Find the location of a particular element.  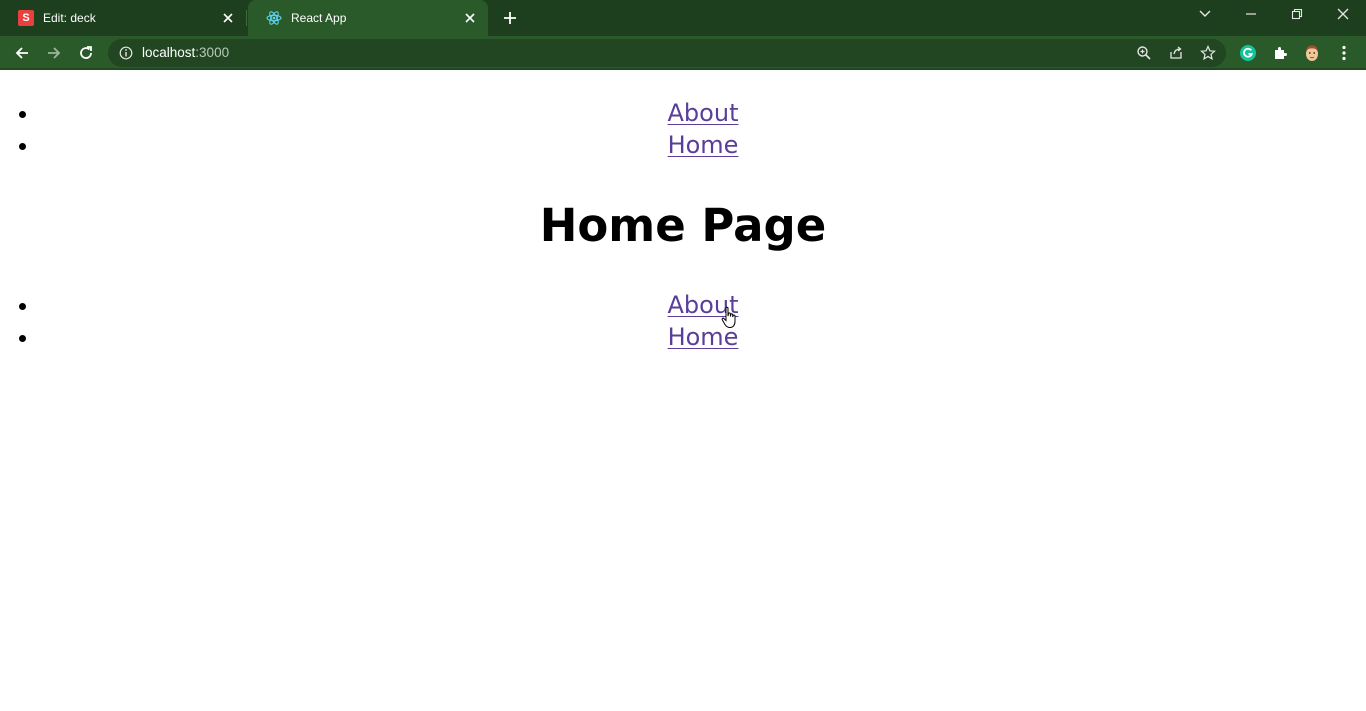

new-tab-button is located at coordinates (510, 18).